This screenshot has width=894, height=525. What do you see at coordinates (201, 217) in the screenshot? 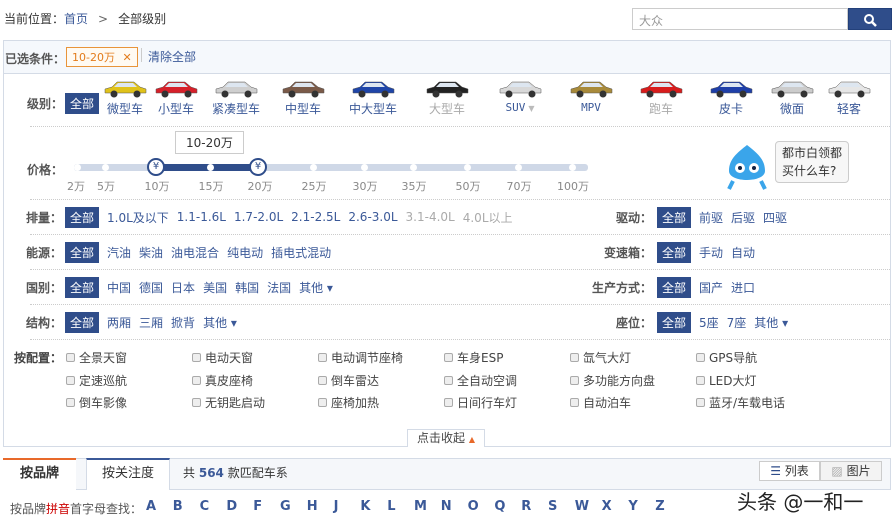
I see `filter-option: 1.1-1.6L` at bounding box center [201, 217].